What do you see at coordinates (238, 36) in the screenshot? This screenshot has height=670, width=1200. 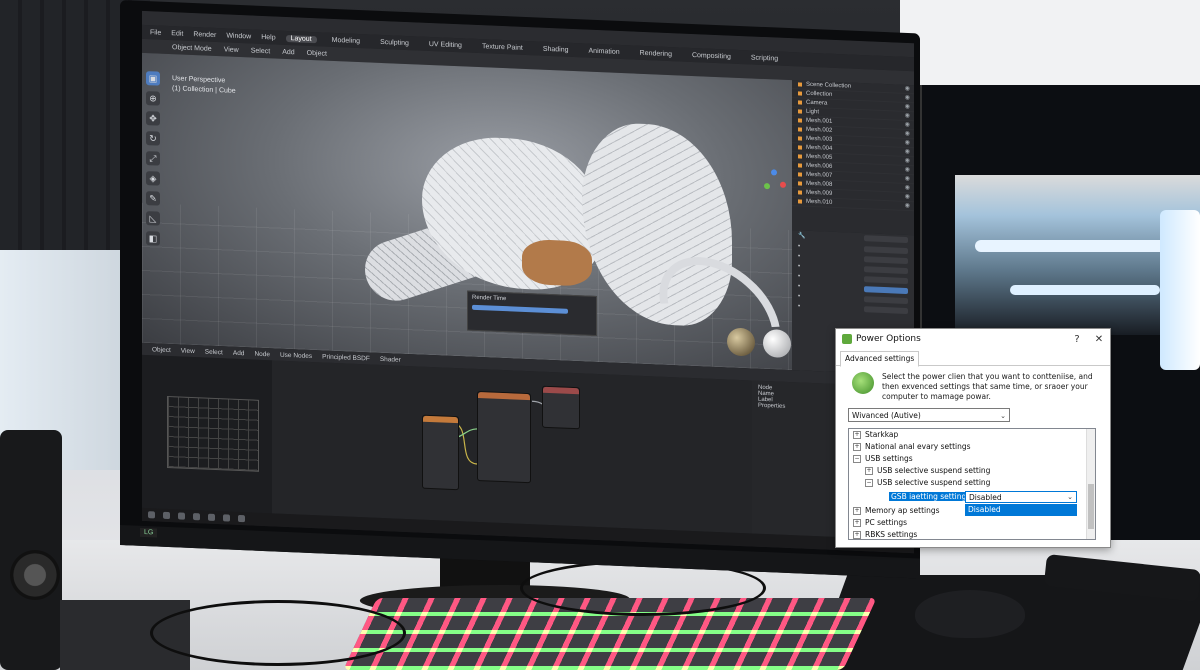 I see `menu-window: Window` at bounding box center [238, 36].